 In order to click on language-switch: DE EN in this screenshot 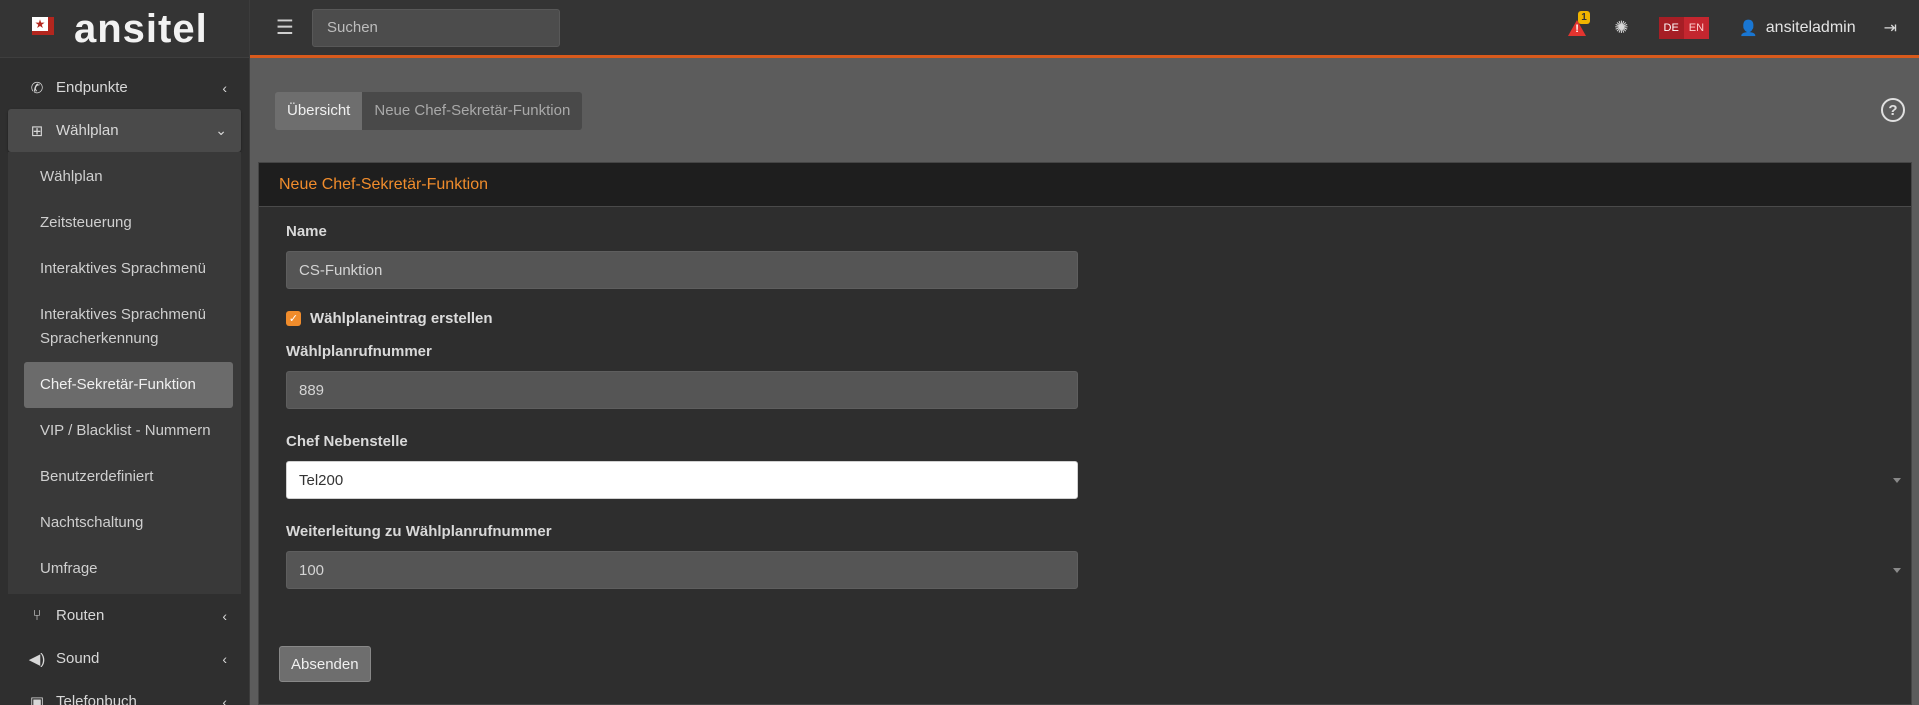, I will do `click(1684, 27)`.